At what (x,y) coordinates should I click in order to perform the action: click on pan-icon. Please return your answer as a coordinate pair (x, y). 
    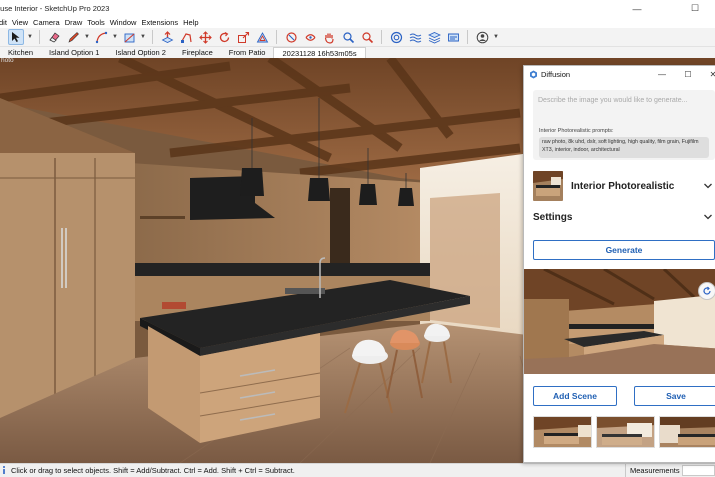
    Looking at the image, I should click on (329, 37).